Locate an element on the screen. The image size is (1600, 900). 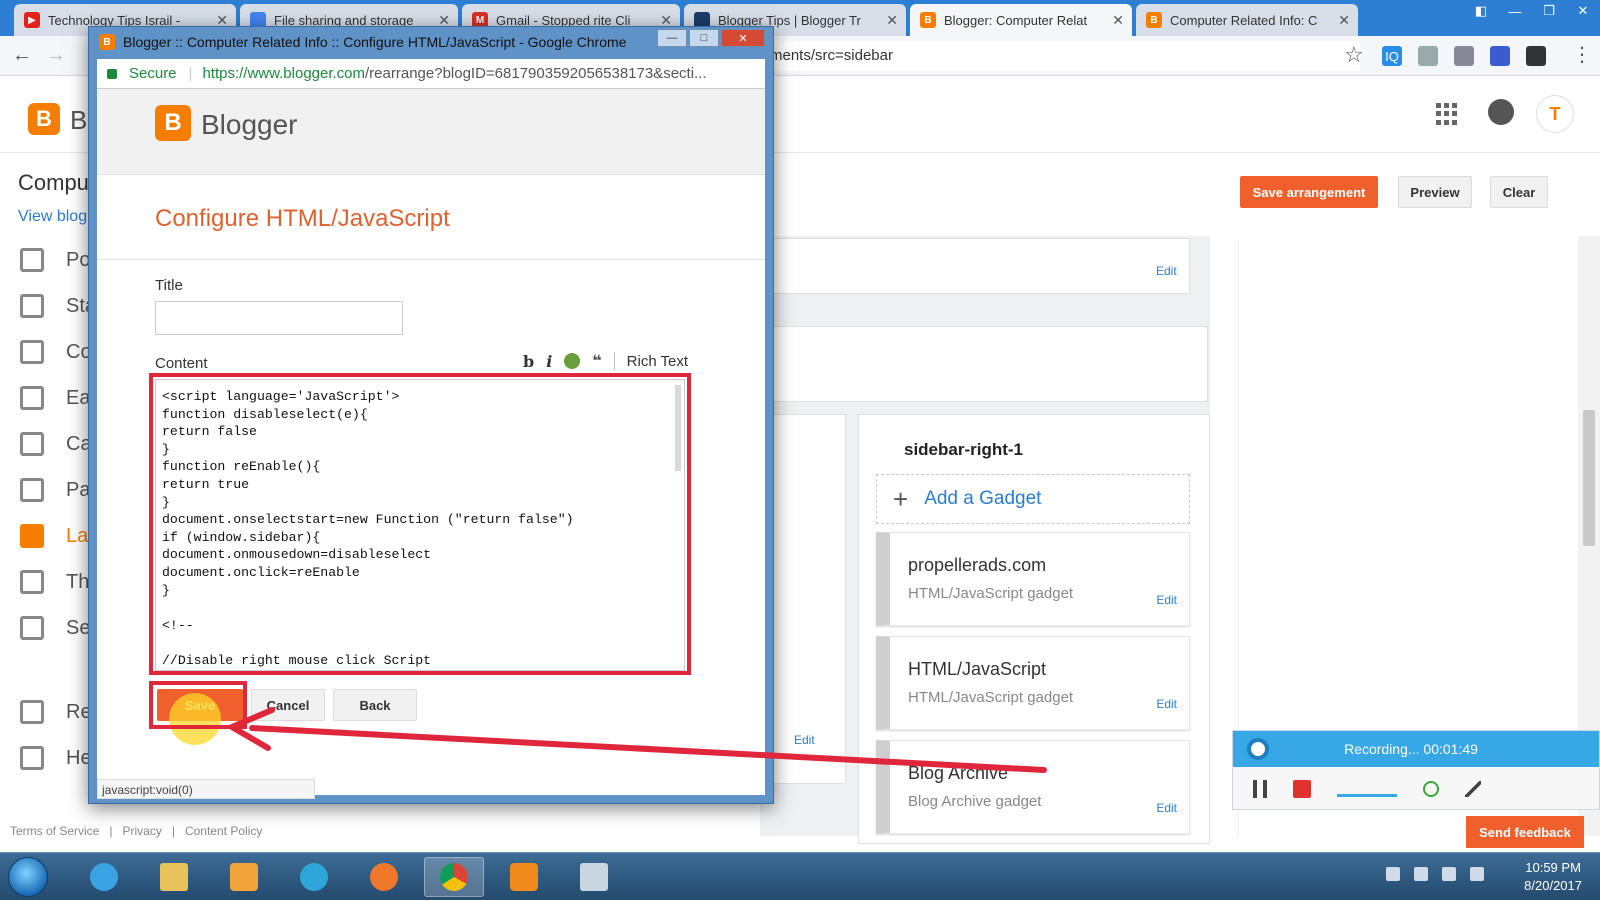
tab-computer-related: B Computer Related Info: C ✕ is located at coordinates (1247, 20).